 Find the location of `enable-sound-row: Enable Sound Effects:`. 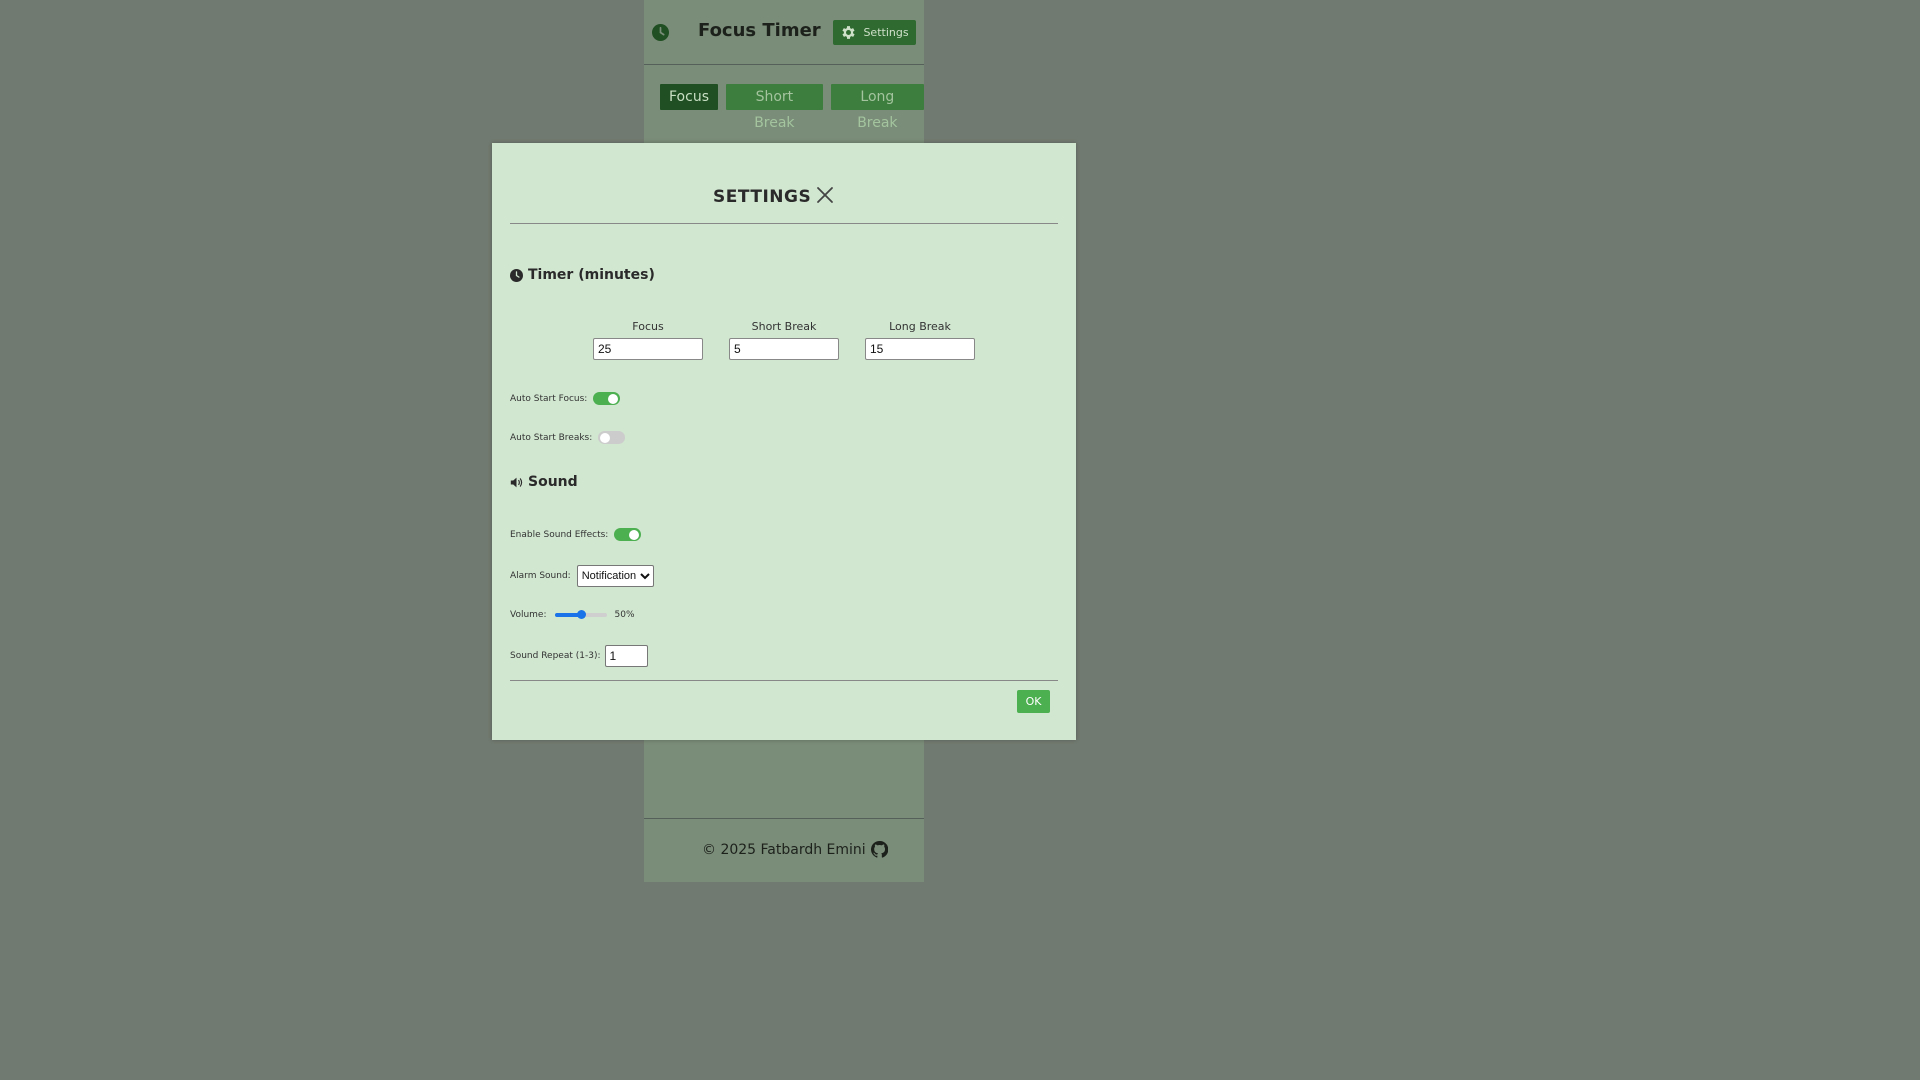

enable-sound-row: Enable Sound Effects: is located at coordinates (576, 534).